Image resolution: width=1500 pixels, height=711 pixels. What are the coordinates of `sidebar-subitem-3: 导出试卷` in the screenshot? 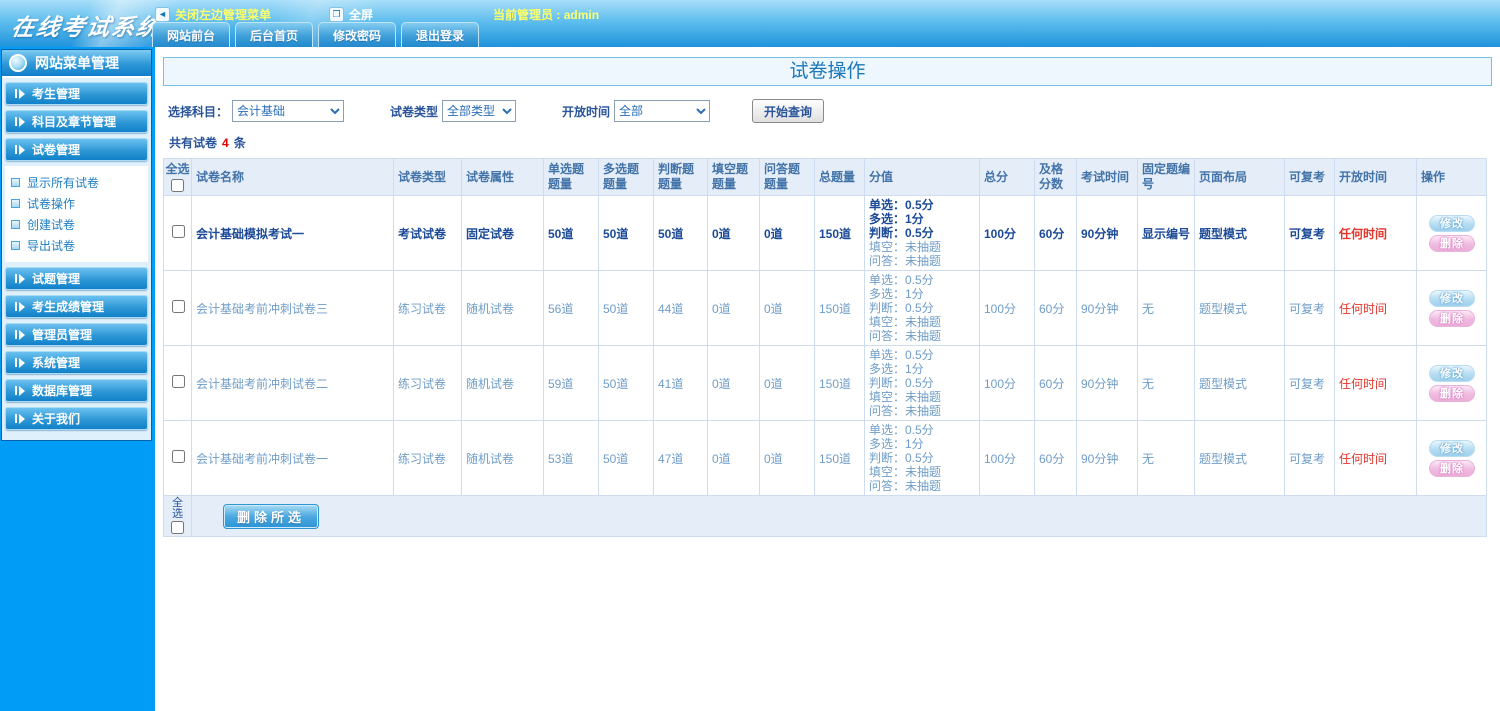 It's located at (79, 245).